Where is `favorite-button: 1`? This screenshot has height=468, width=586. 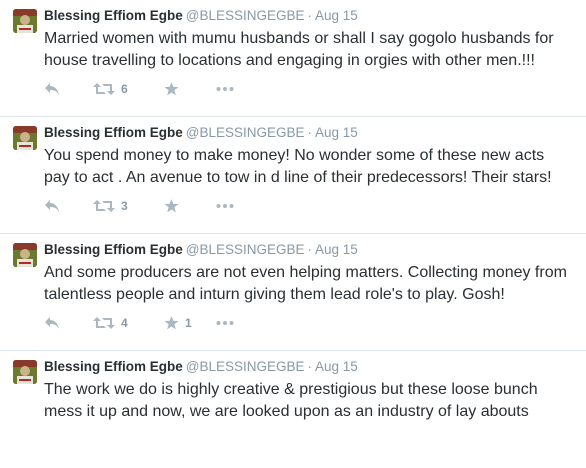 favorite-button: 1 is located at coordinates (178, 323).